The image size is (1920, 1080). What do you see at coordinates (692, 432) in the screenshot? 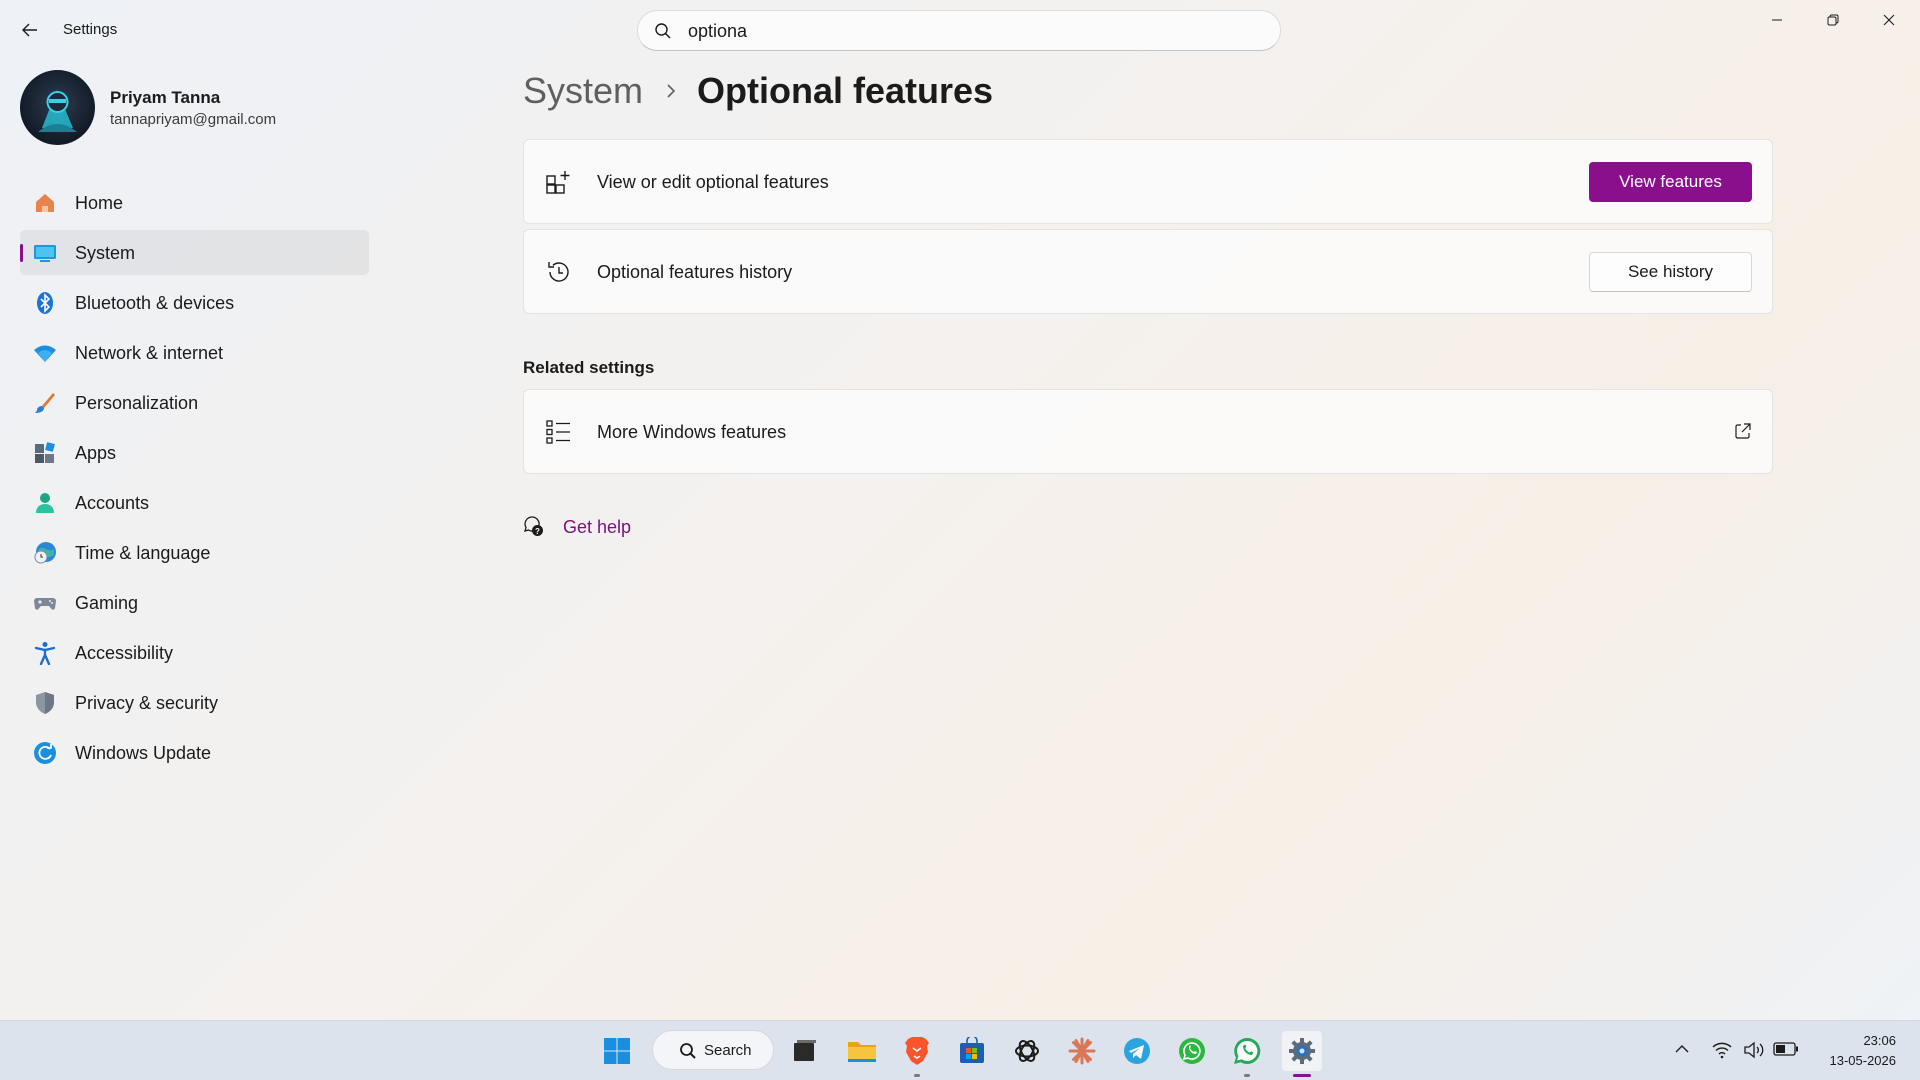
I see `more-windows-features-label: More Windows features` at bounding box center [692, 432].